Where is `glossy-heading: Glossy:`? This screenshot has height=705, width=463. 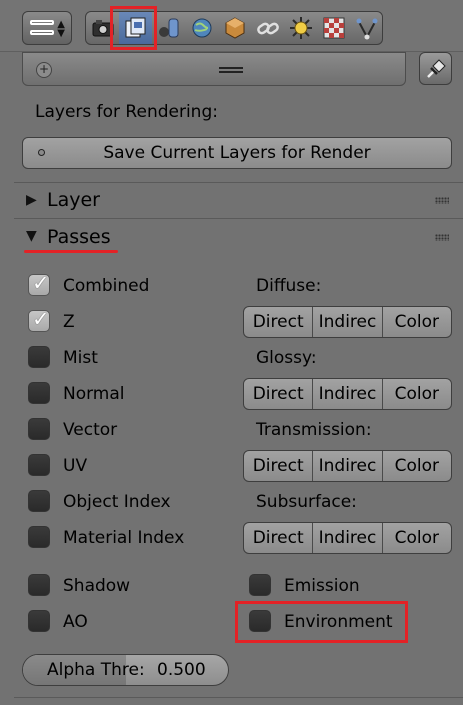
glossy-heading: Glossy: is located at coordinates (286, 358).